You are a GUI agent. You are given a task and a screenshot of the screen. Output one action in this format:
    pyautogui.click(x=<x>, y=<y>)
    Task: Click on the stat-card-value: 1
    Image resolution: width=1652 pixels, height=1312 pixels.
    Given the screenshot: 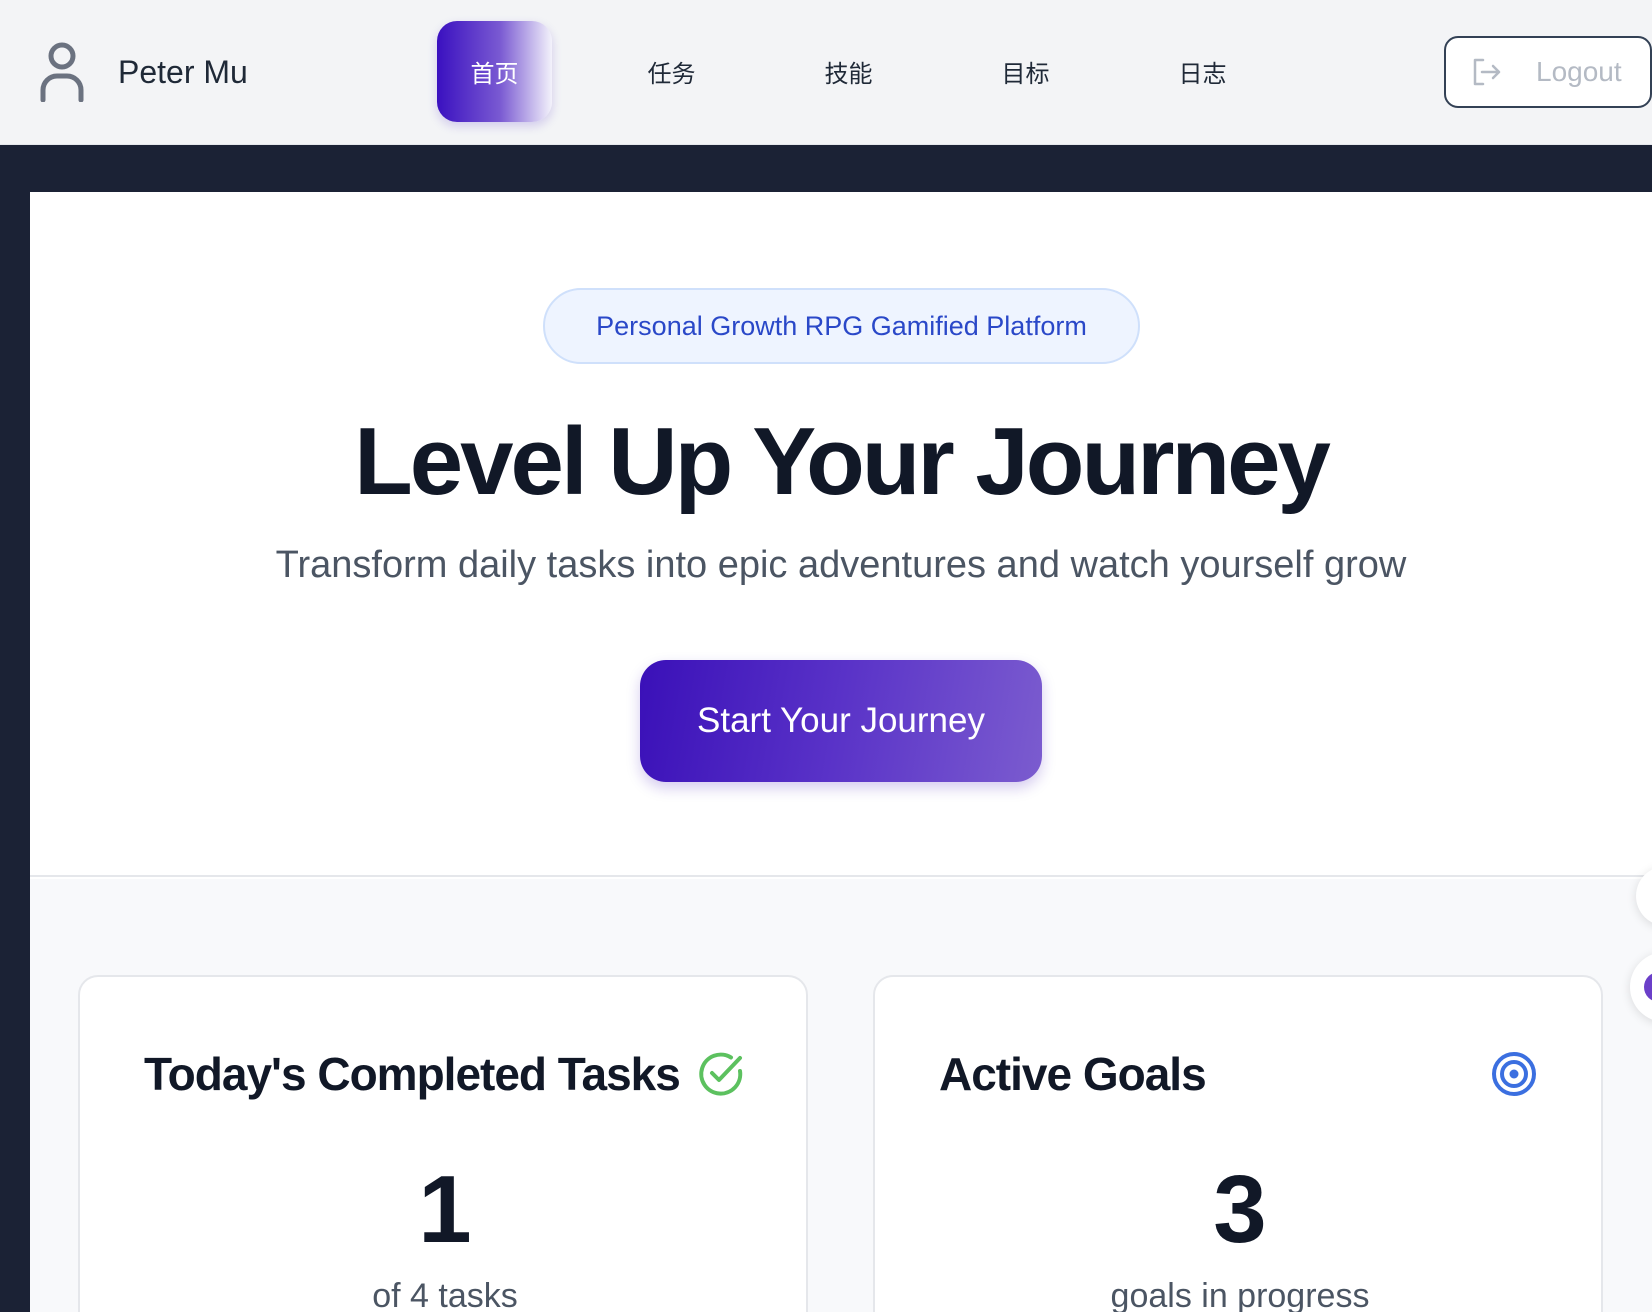 What is the action you would take?
    pyautogui.click(x=445, y=1209)
    